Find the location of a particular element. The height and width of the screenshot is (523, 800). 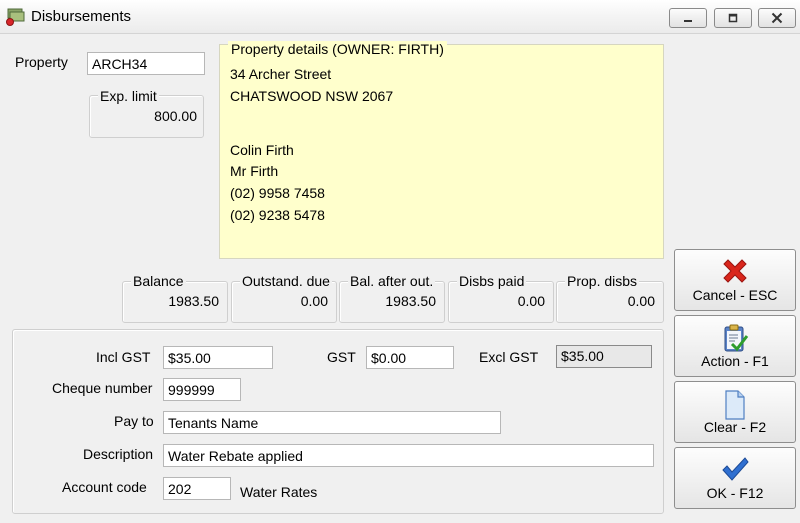

title-bar: Disbursements is located at coordinates (400, 17).